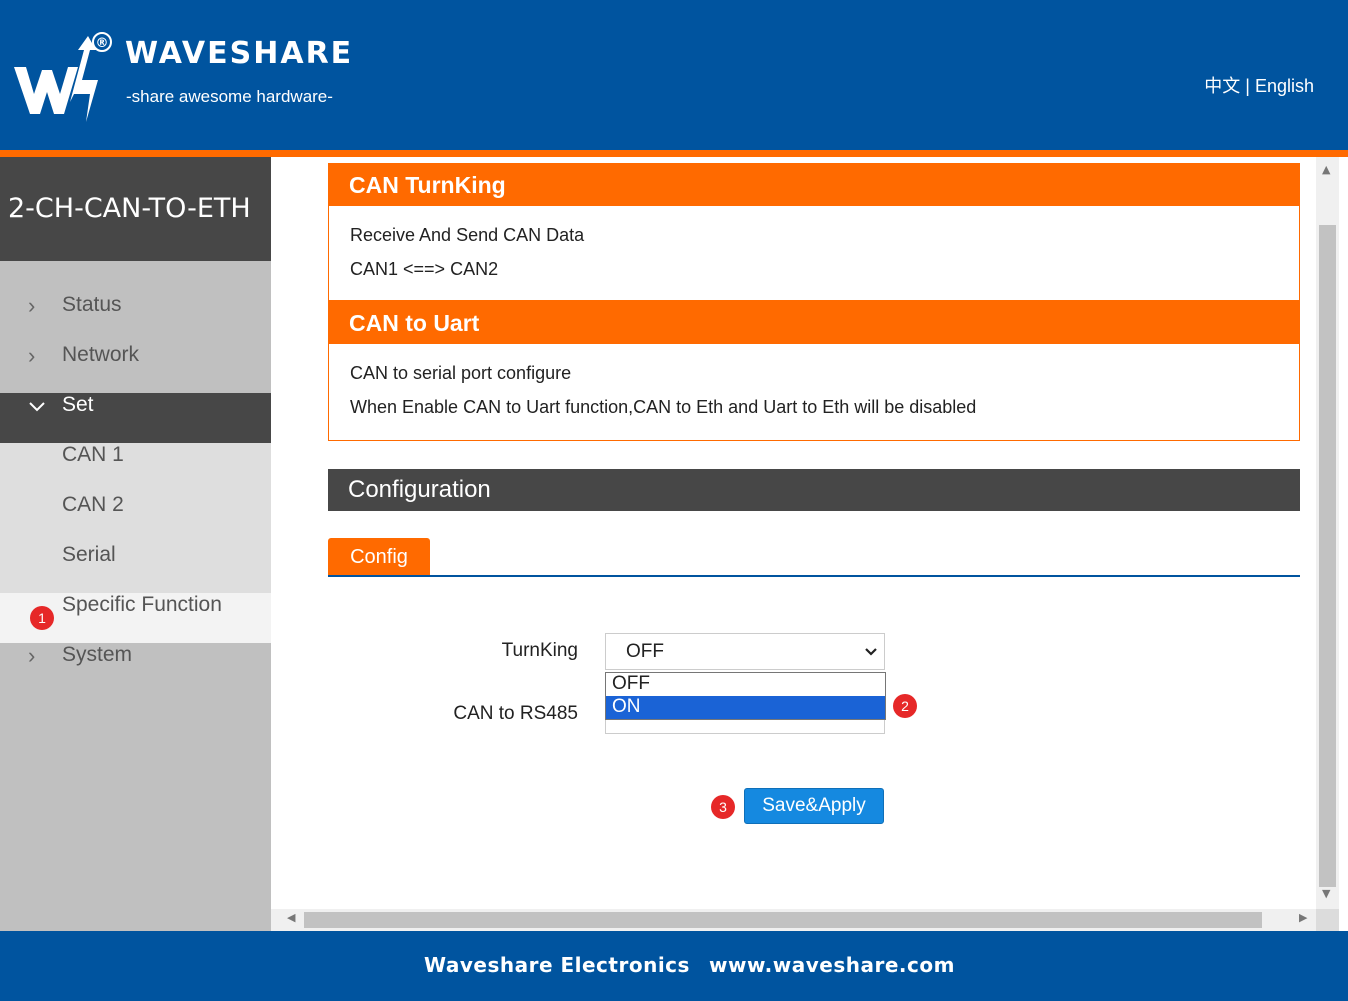 The image size is (1348, 1001). Describe the element at coordinates (814, 323) in the screenshot. I see `panel-title: CAN to Uart` at that location.